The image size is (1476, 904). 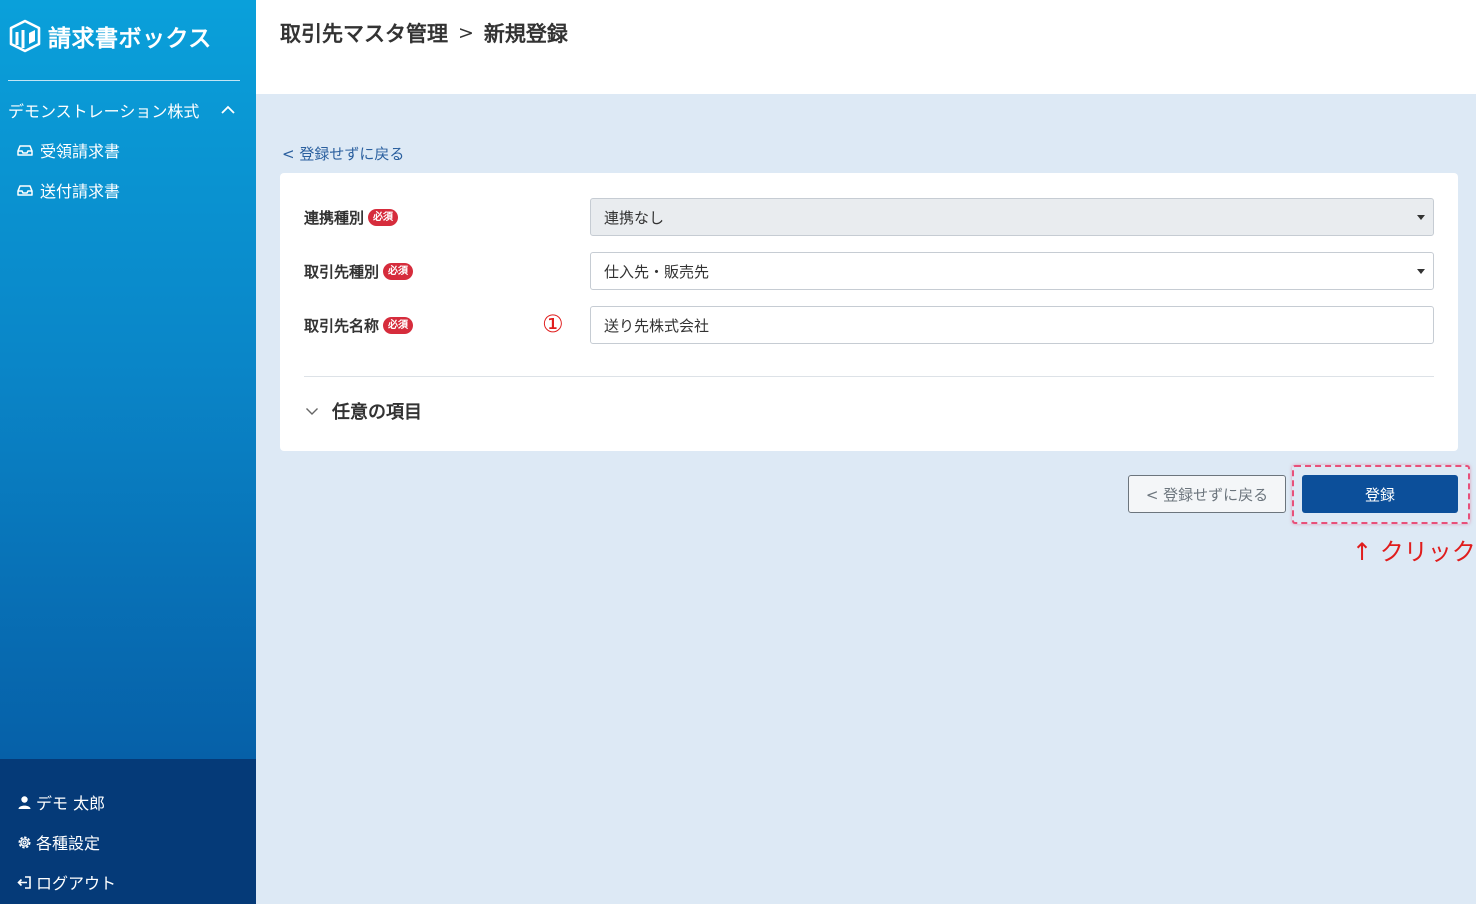 I want to click on optional-section-label: 任意の項目, so click(x=377, y=412).